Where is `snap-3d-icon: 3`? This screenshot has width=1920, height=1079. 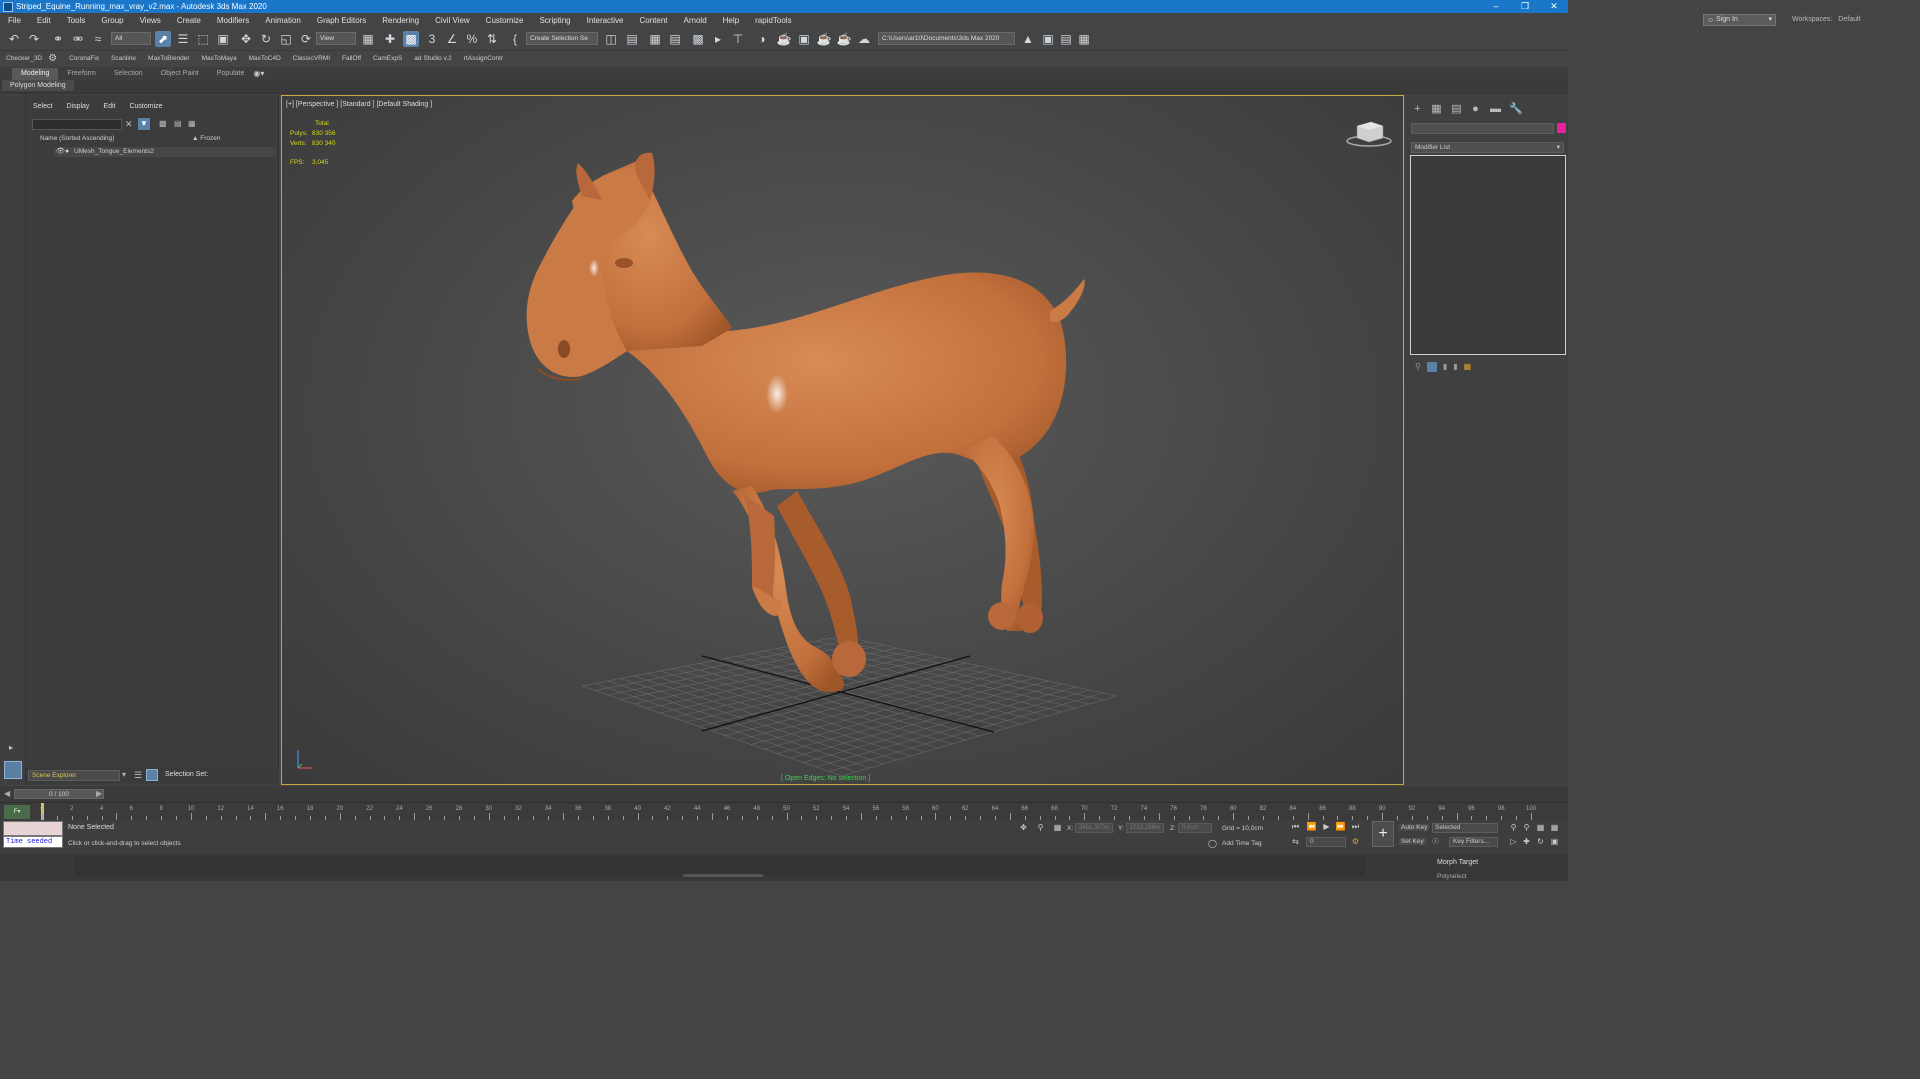 snap-3d-icon: 3 is located at coordinates (432, 39).